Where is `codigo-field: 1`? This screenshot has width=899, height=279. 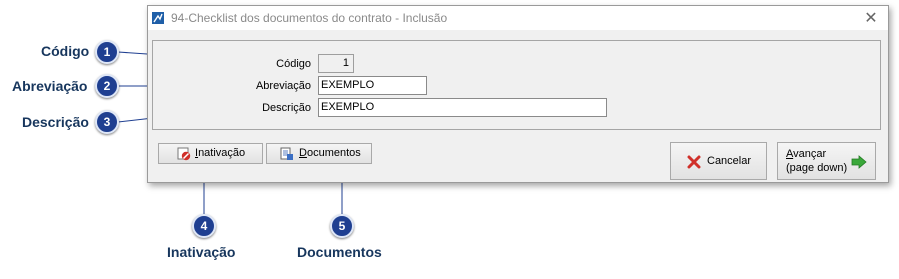 codigo-field: 1 is located at coordinates (336, 63).